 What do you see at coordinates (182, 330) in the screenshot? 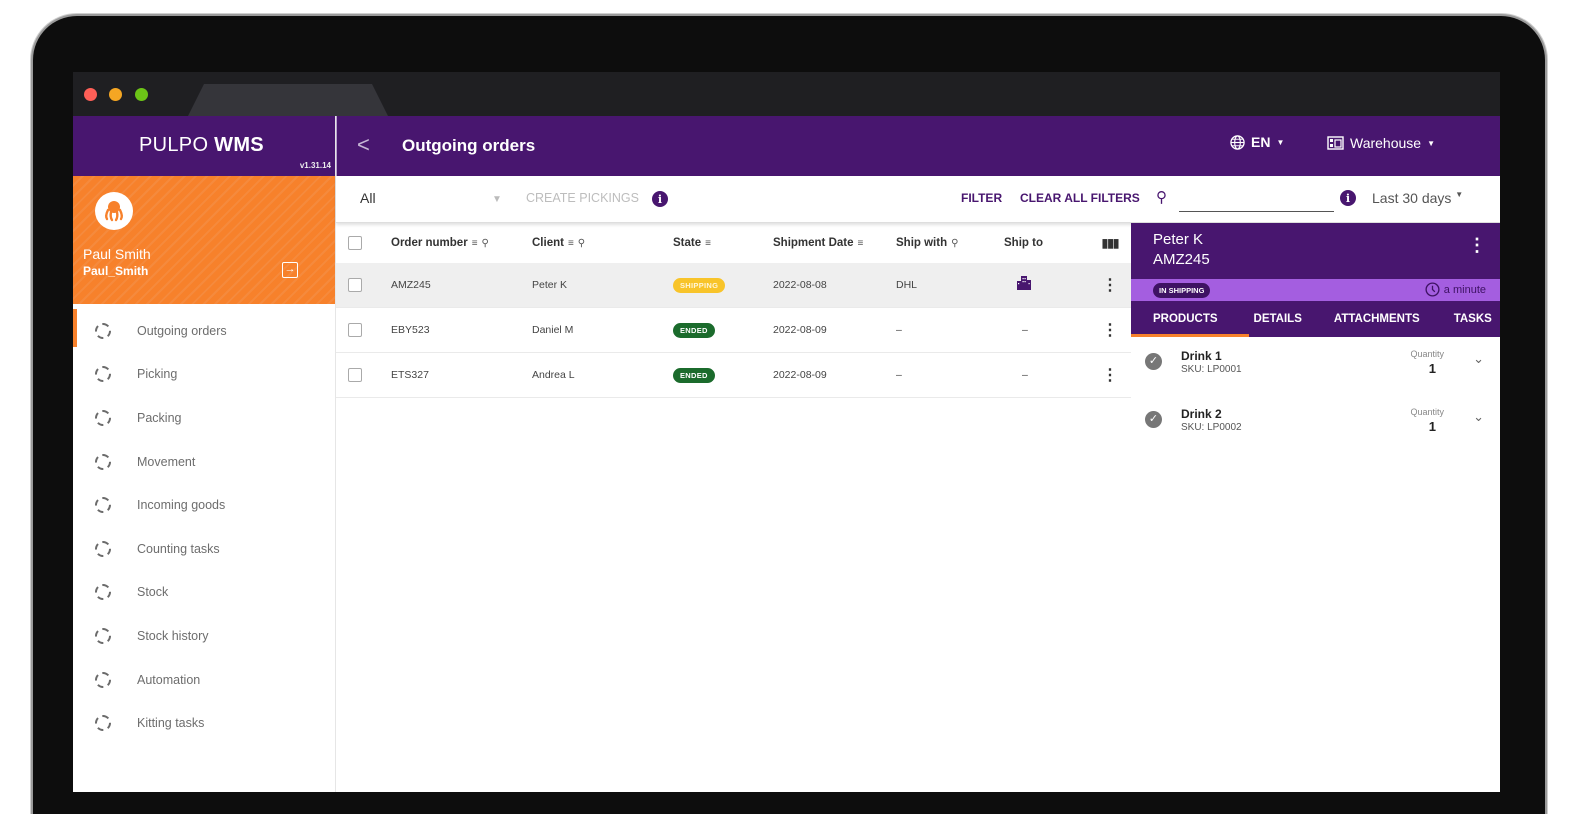
I see `sidebar-item-label: Outgoing orders` at bounding box center [182, 330].